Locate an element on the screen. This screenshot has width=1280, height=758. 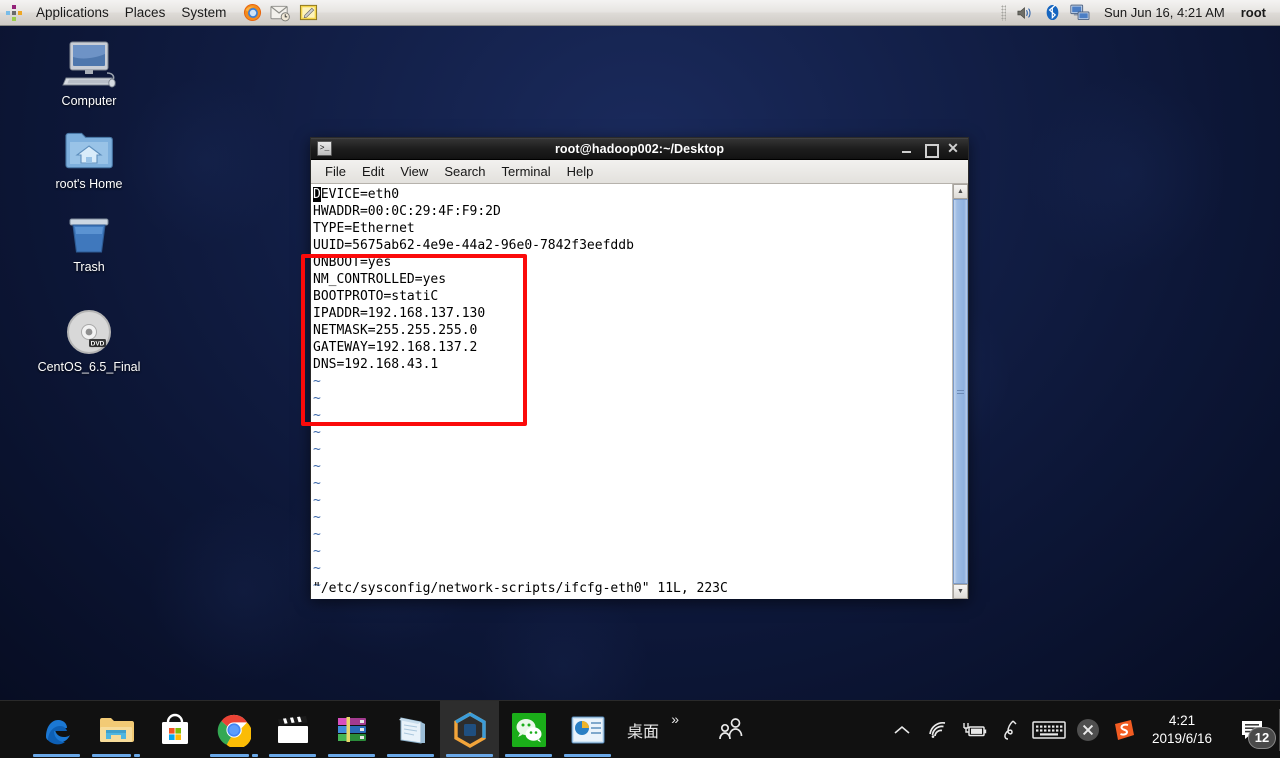
system-tray is located at coordinates (1013, 729).